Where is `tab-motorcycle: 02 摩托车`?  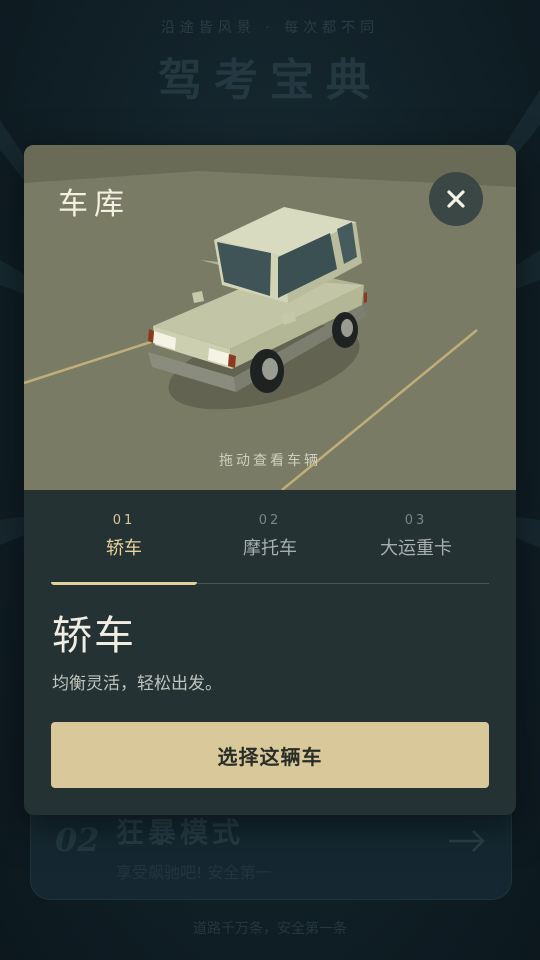
tab-motorcycle: 02 摩托车 is located at coordinates (270, 546).